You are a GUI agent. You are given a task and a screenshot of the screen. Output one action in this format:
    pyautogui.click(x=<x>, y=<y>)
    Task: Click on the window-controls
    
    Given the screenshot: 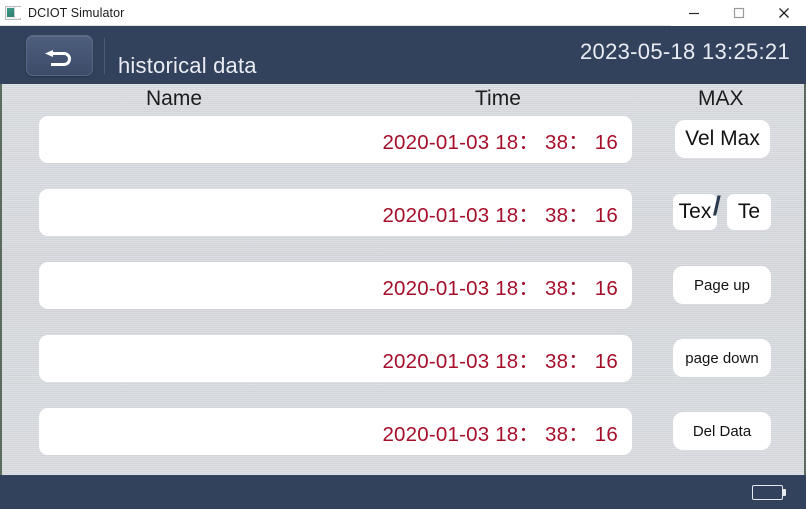 What is the action you would take?
    pyautogui.click(x=738, y=13)
    